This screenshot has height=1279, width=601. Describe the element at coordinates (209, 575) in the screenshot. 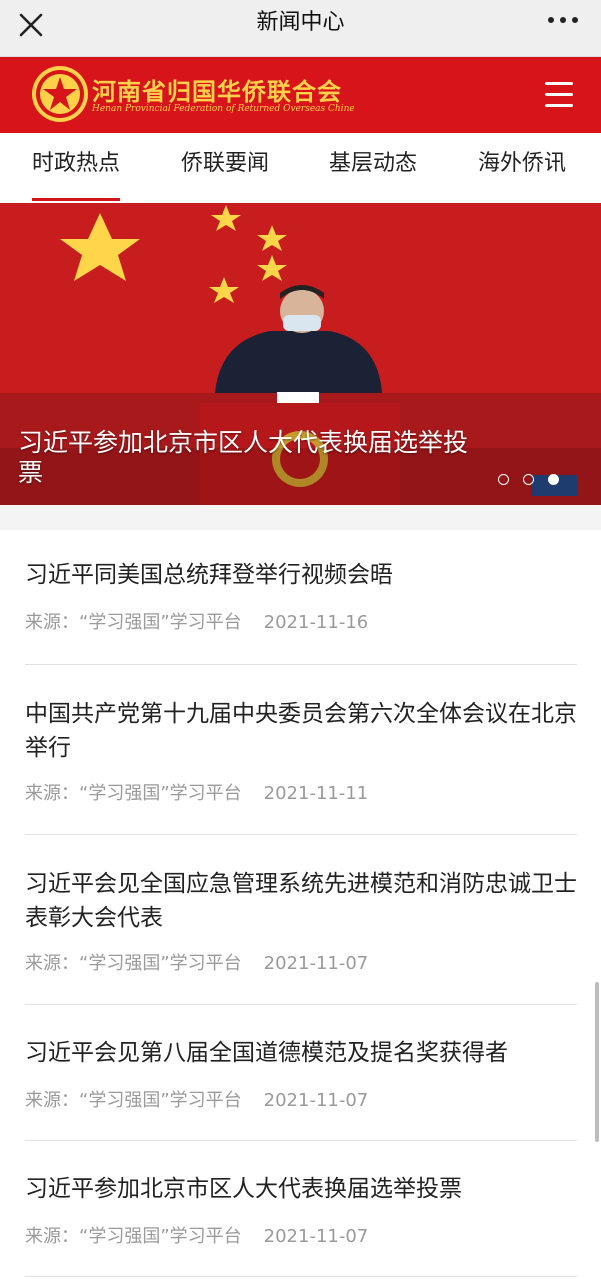

I see `news-title: 习近平同美国总统拜登举行视频会晤` at that location.